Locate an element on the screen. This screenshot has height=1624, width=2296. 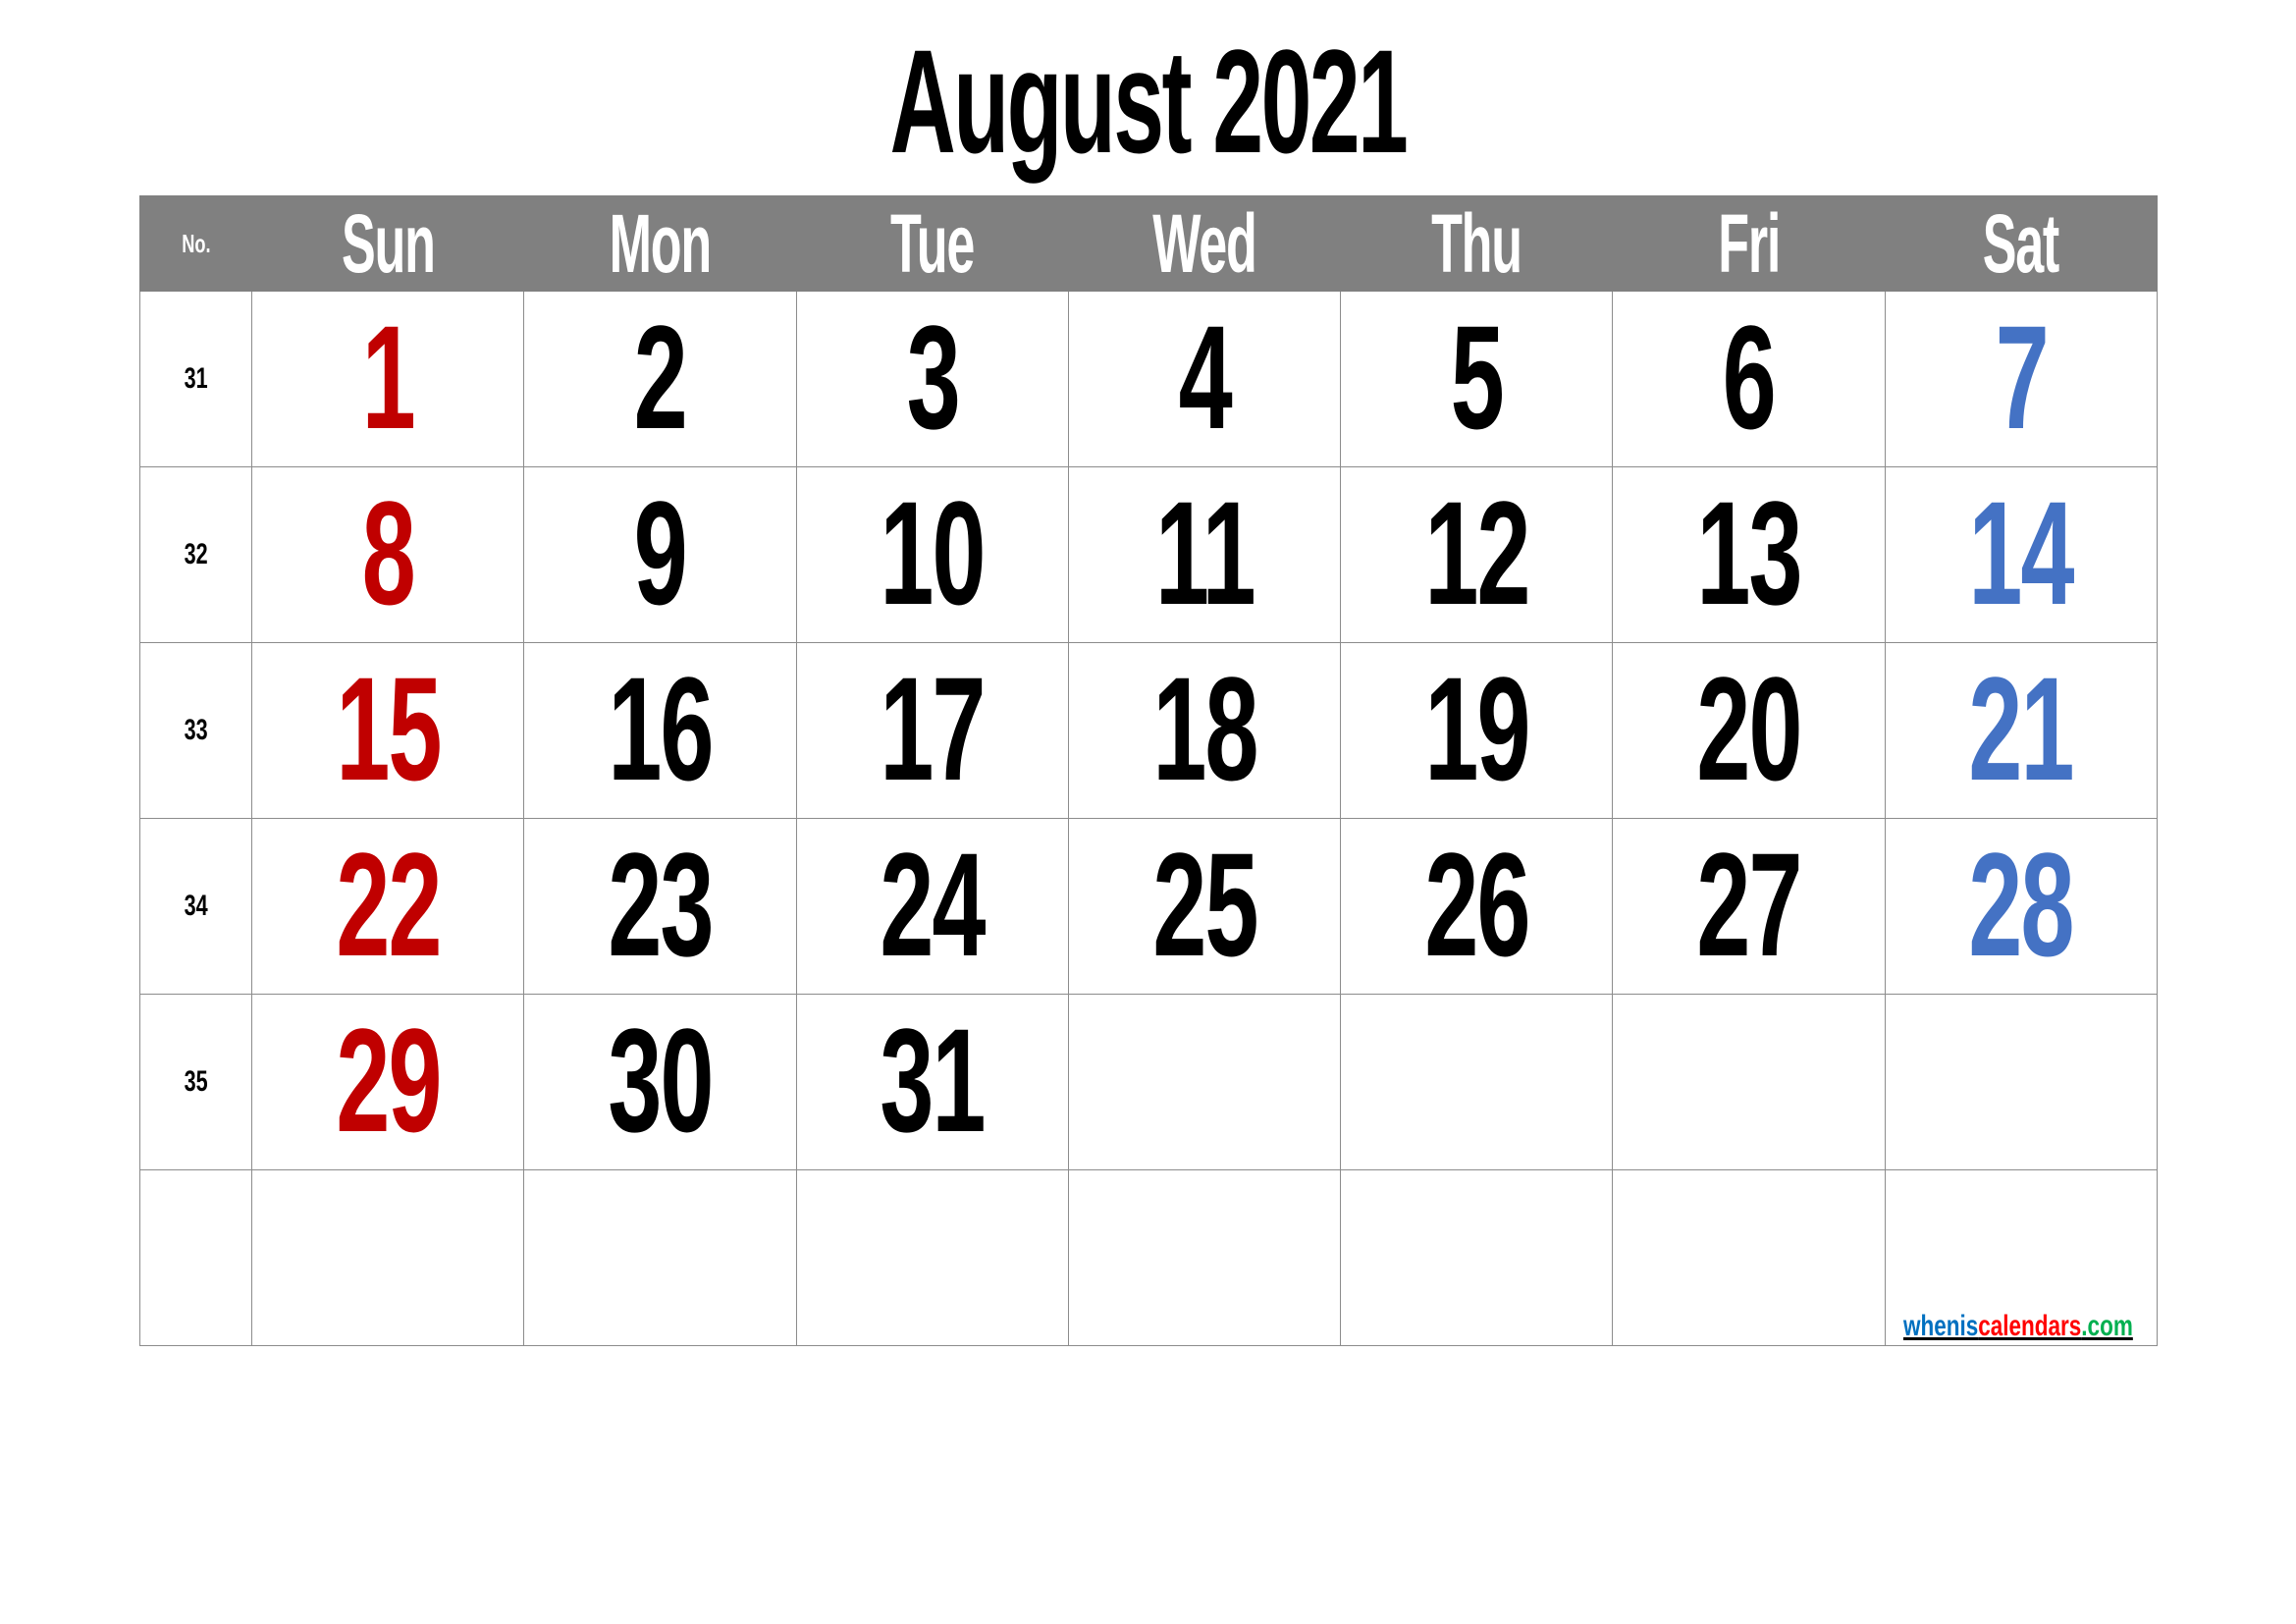
day-header-sat: Sat is located at coordinates (2022, 243).